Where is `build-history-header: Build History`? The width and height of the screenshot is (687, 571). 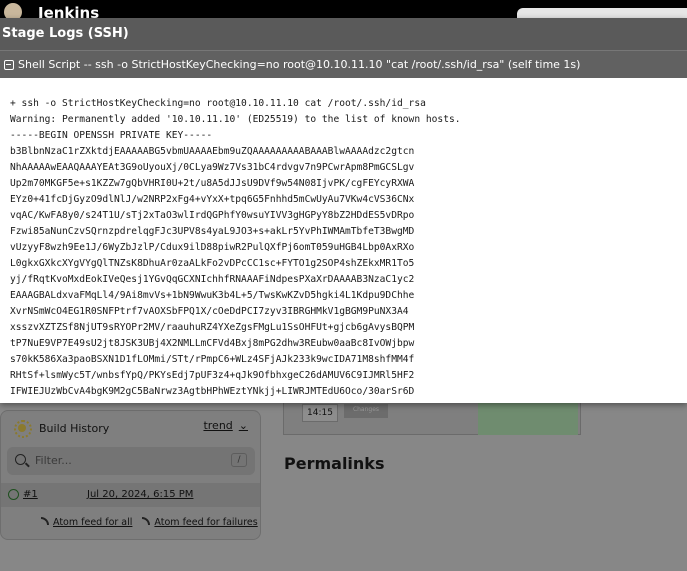
build-history-header: Build History is located at coordinates (61, 428).